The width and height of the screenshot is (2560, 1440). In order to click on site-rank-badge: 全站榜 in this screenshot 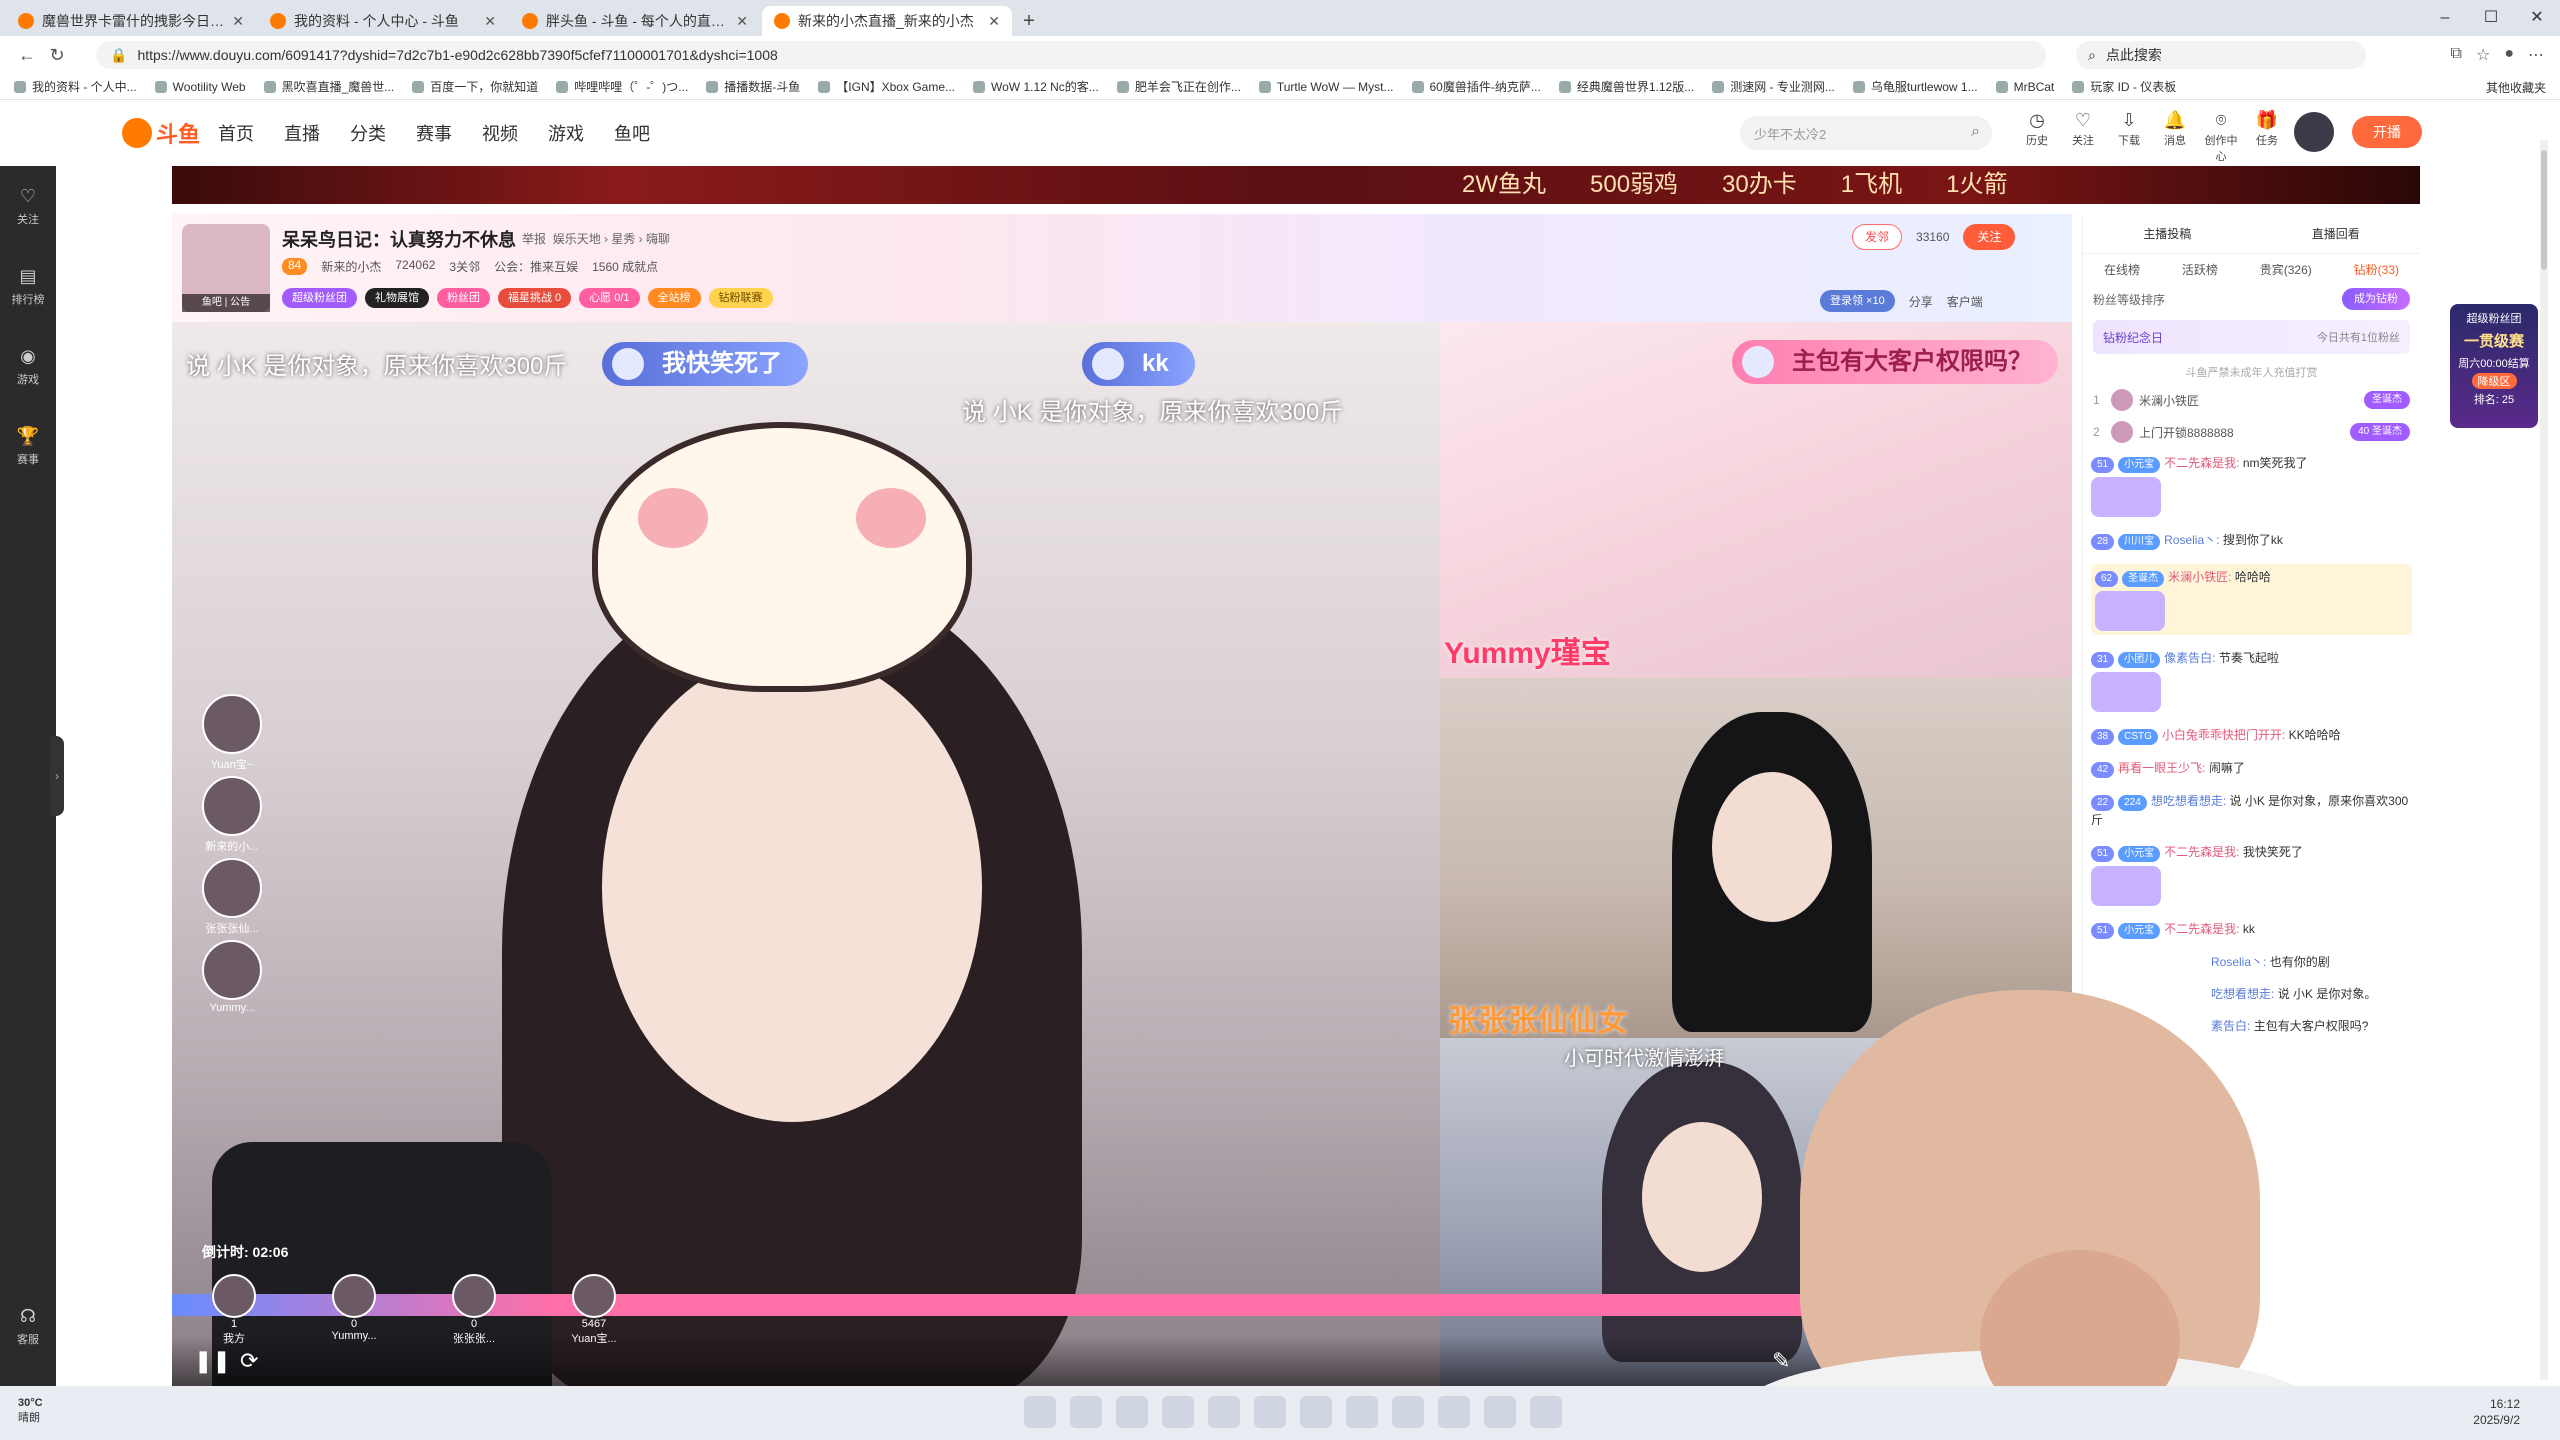, I will do `click(674, 298)`.